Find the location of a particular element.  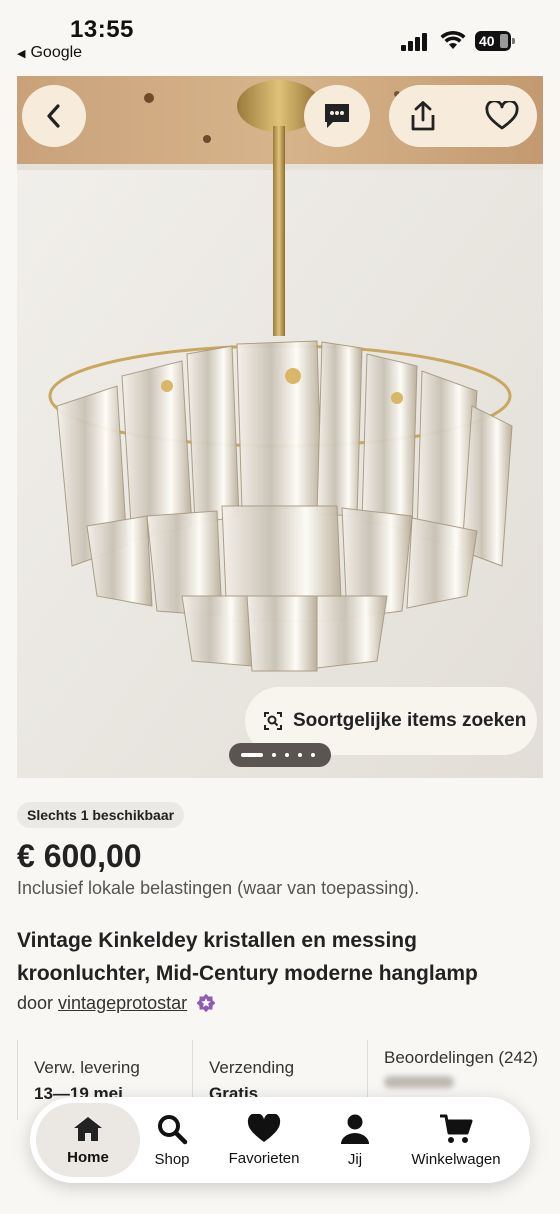

seller-link: vintageprotostar is located at coordinates (122, 1003).